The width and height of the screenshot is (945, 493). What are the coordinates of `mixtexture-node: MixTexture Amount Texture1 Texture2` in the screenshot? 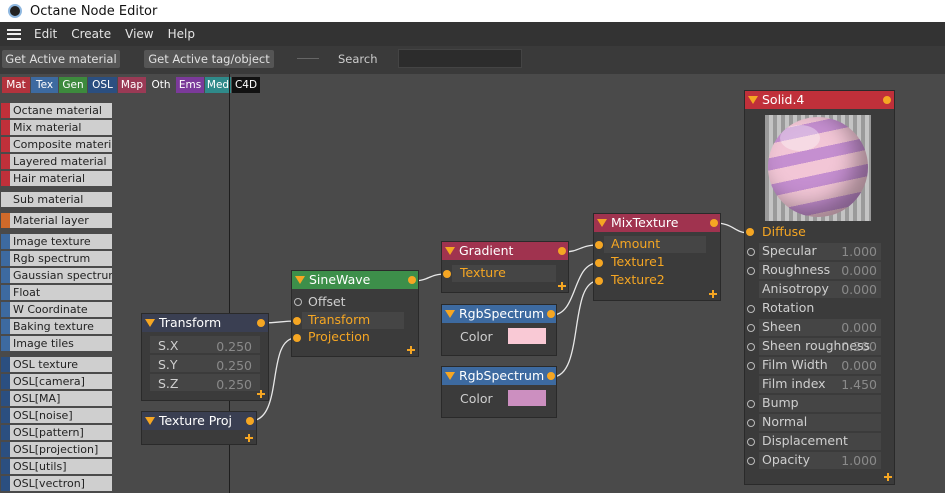 It's located at (657, 257).